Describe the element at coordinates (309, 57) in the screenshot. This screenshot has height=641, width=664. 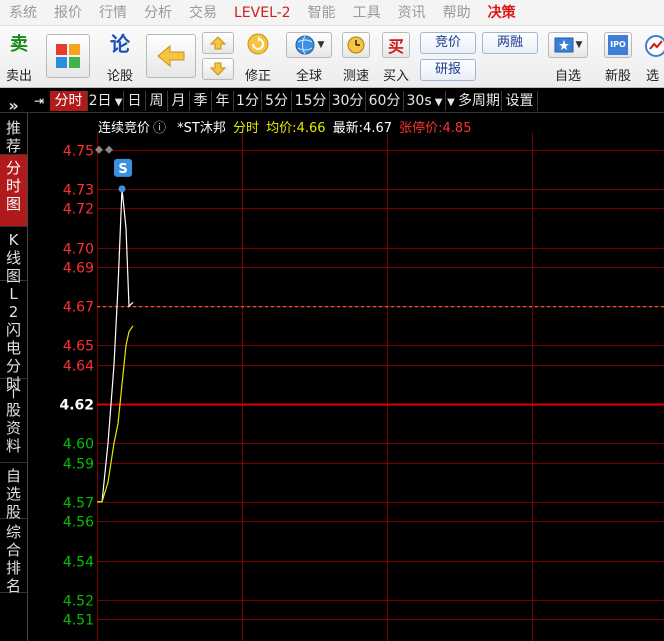
I see `global-button: ▼ 全球` at that location.